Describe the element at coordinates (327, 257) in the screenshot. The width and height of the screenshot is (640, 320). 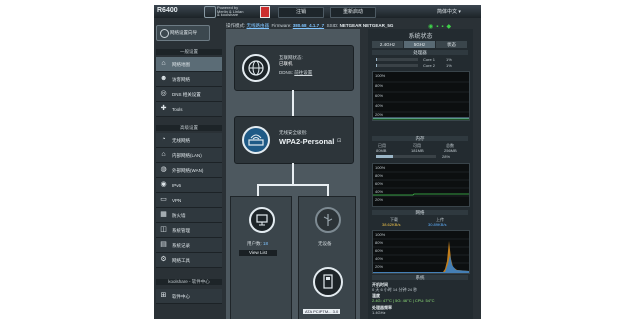
I see `usb-panel: 无设备 ATA PCIPTM... 3.0` at that location.